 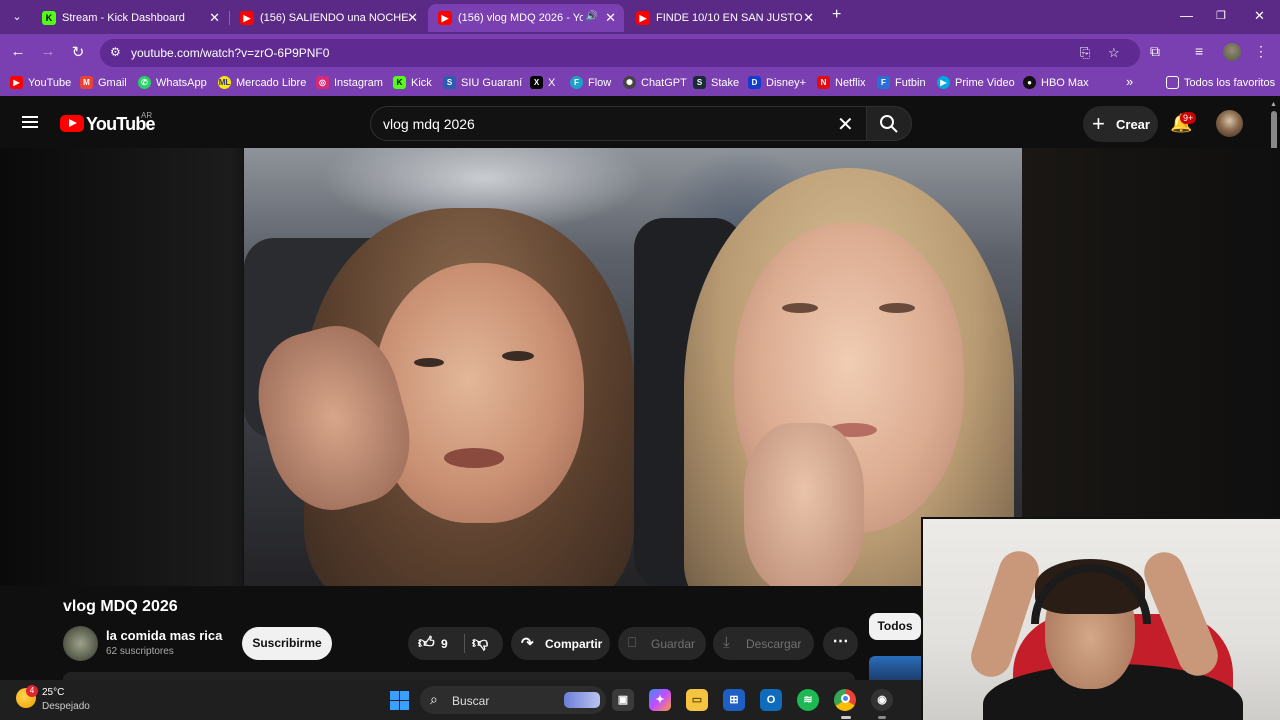 What do you see at coordinates (230, 53) in the screenshot?
I see `url-text: youtube.com/watch?v=zrO-6P9PNF0` at bounding box center [230, 53].